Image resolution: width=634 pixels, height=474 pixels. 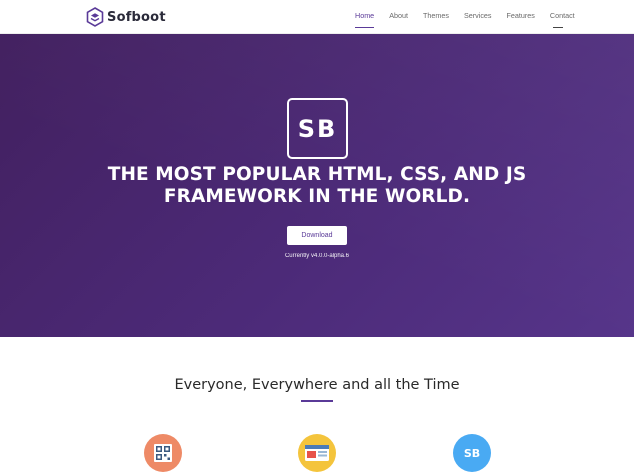 What do you see at coordinates (317, 174) in the screenshot?
I see `hero-title-line-1: THE MOST POPULAR HTML, CSS, AND JS` at bounding box center [317, 174].